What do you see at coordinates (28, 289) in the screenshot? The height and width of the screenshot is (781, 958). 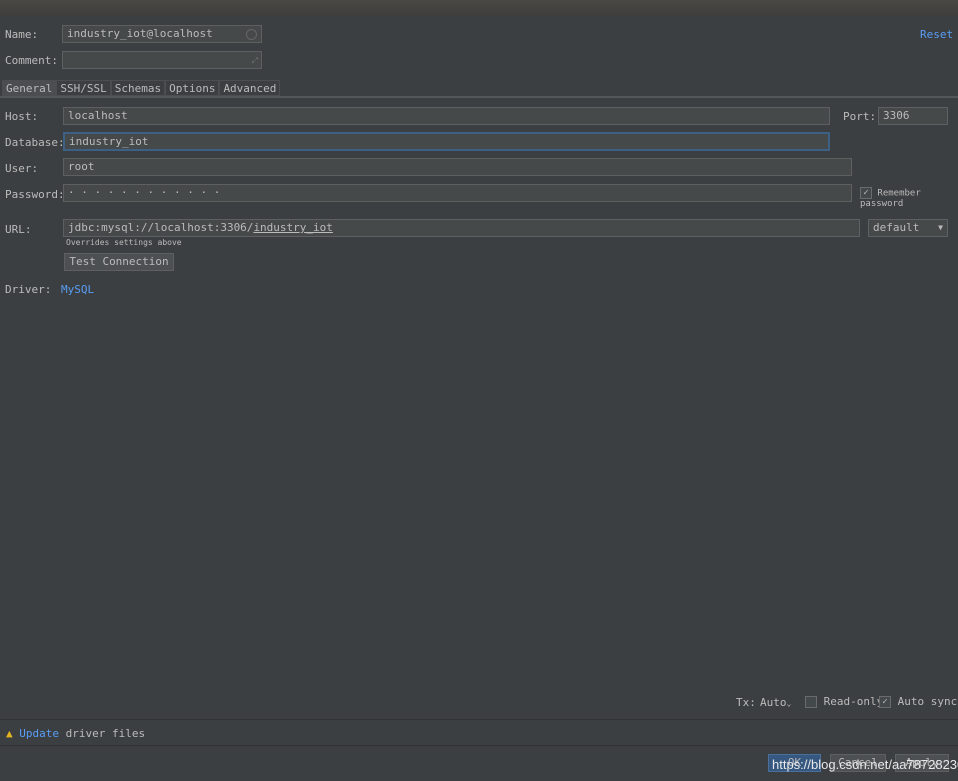 I see `driver-label: Driver:` at bounding box center [28, 289].